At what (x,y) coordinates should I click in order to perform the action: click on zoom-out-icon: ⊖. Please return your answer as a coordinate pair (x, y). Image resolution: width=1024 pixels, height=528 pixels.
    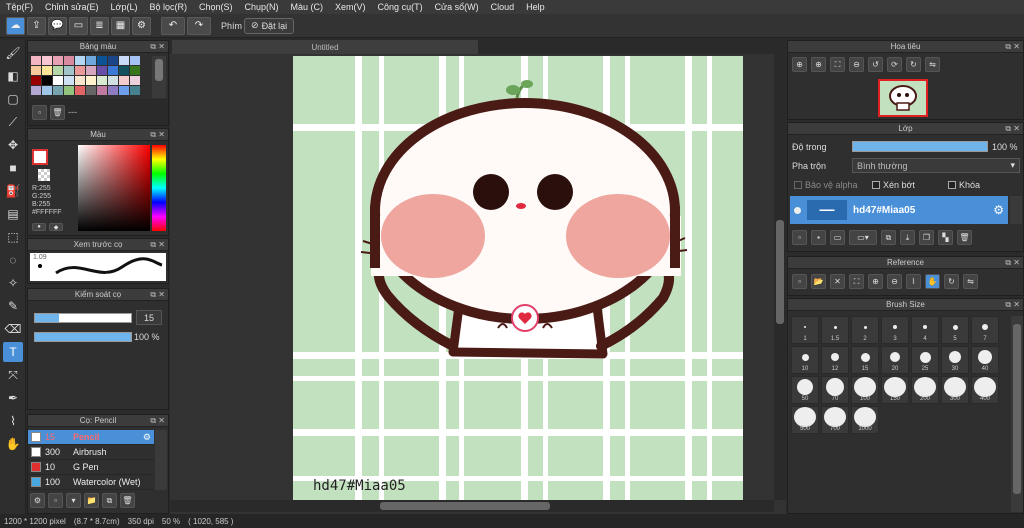
    Looking at the image, I should click on (856, 64).